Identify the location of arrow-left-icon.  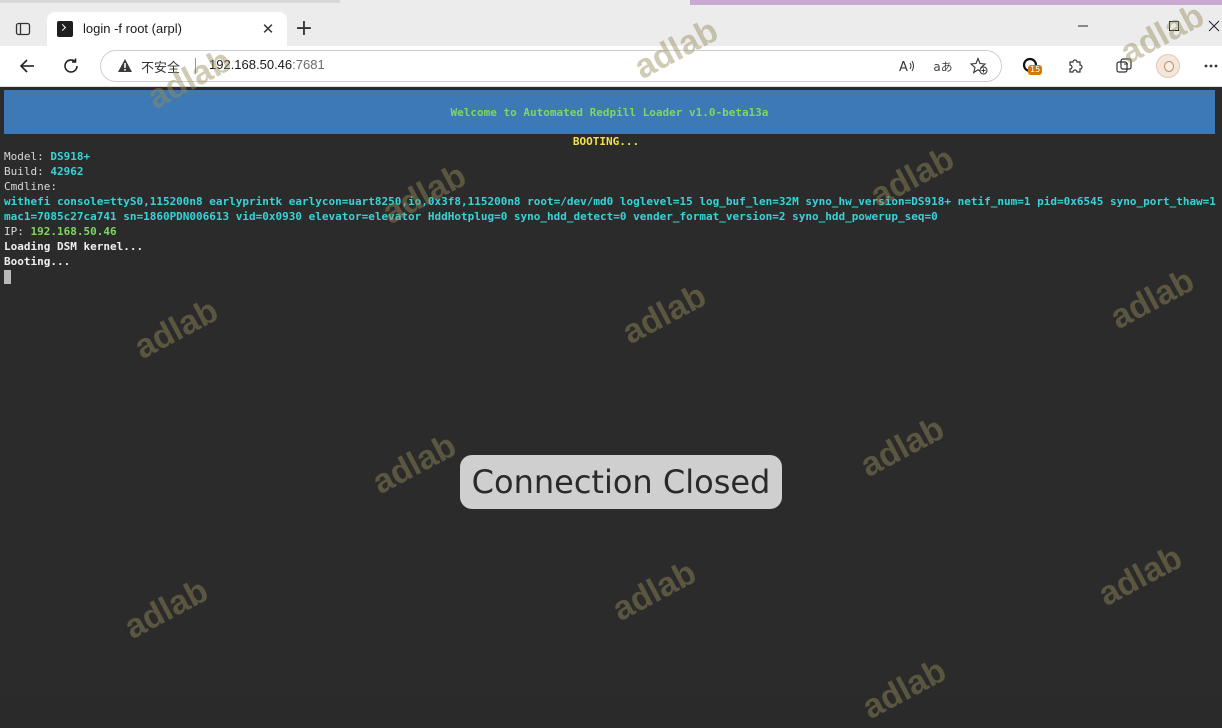
(26, 66).